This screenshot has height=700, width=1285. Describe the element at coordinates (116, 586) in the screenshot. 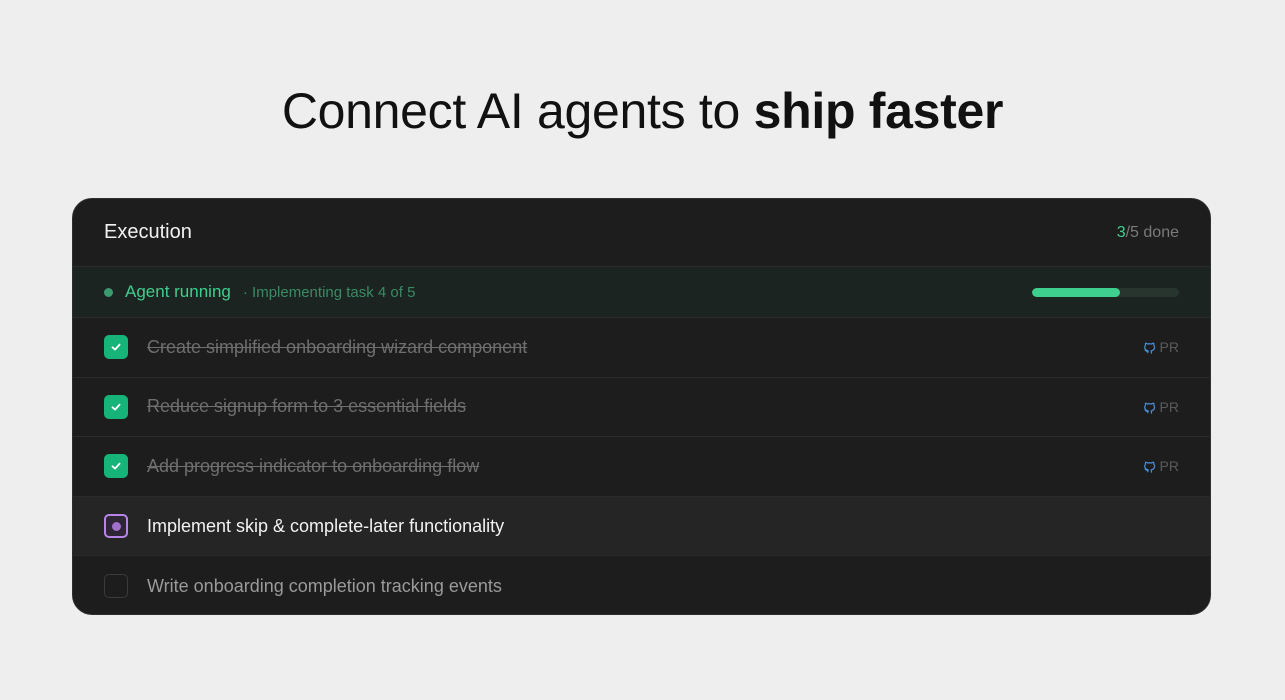

I see `task-checkbox-unchecked` at that location.